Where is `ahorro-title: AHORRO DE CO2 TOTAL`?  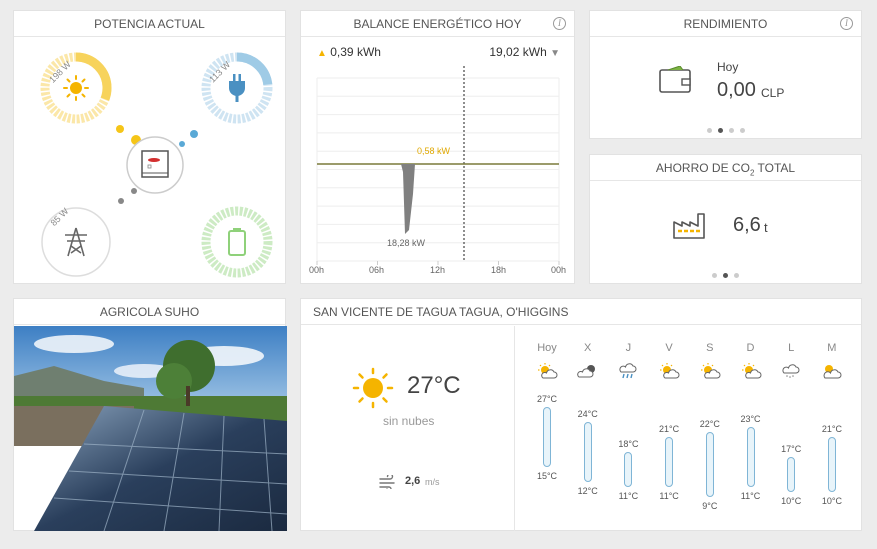
ahorro-title: AHORRO DE CO2 TOTAL is located at coordinates (725, 168).